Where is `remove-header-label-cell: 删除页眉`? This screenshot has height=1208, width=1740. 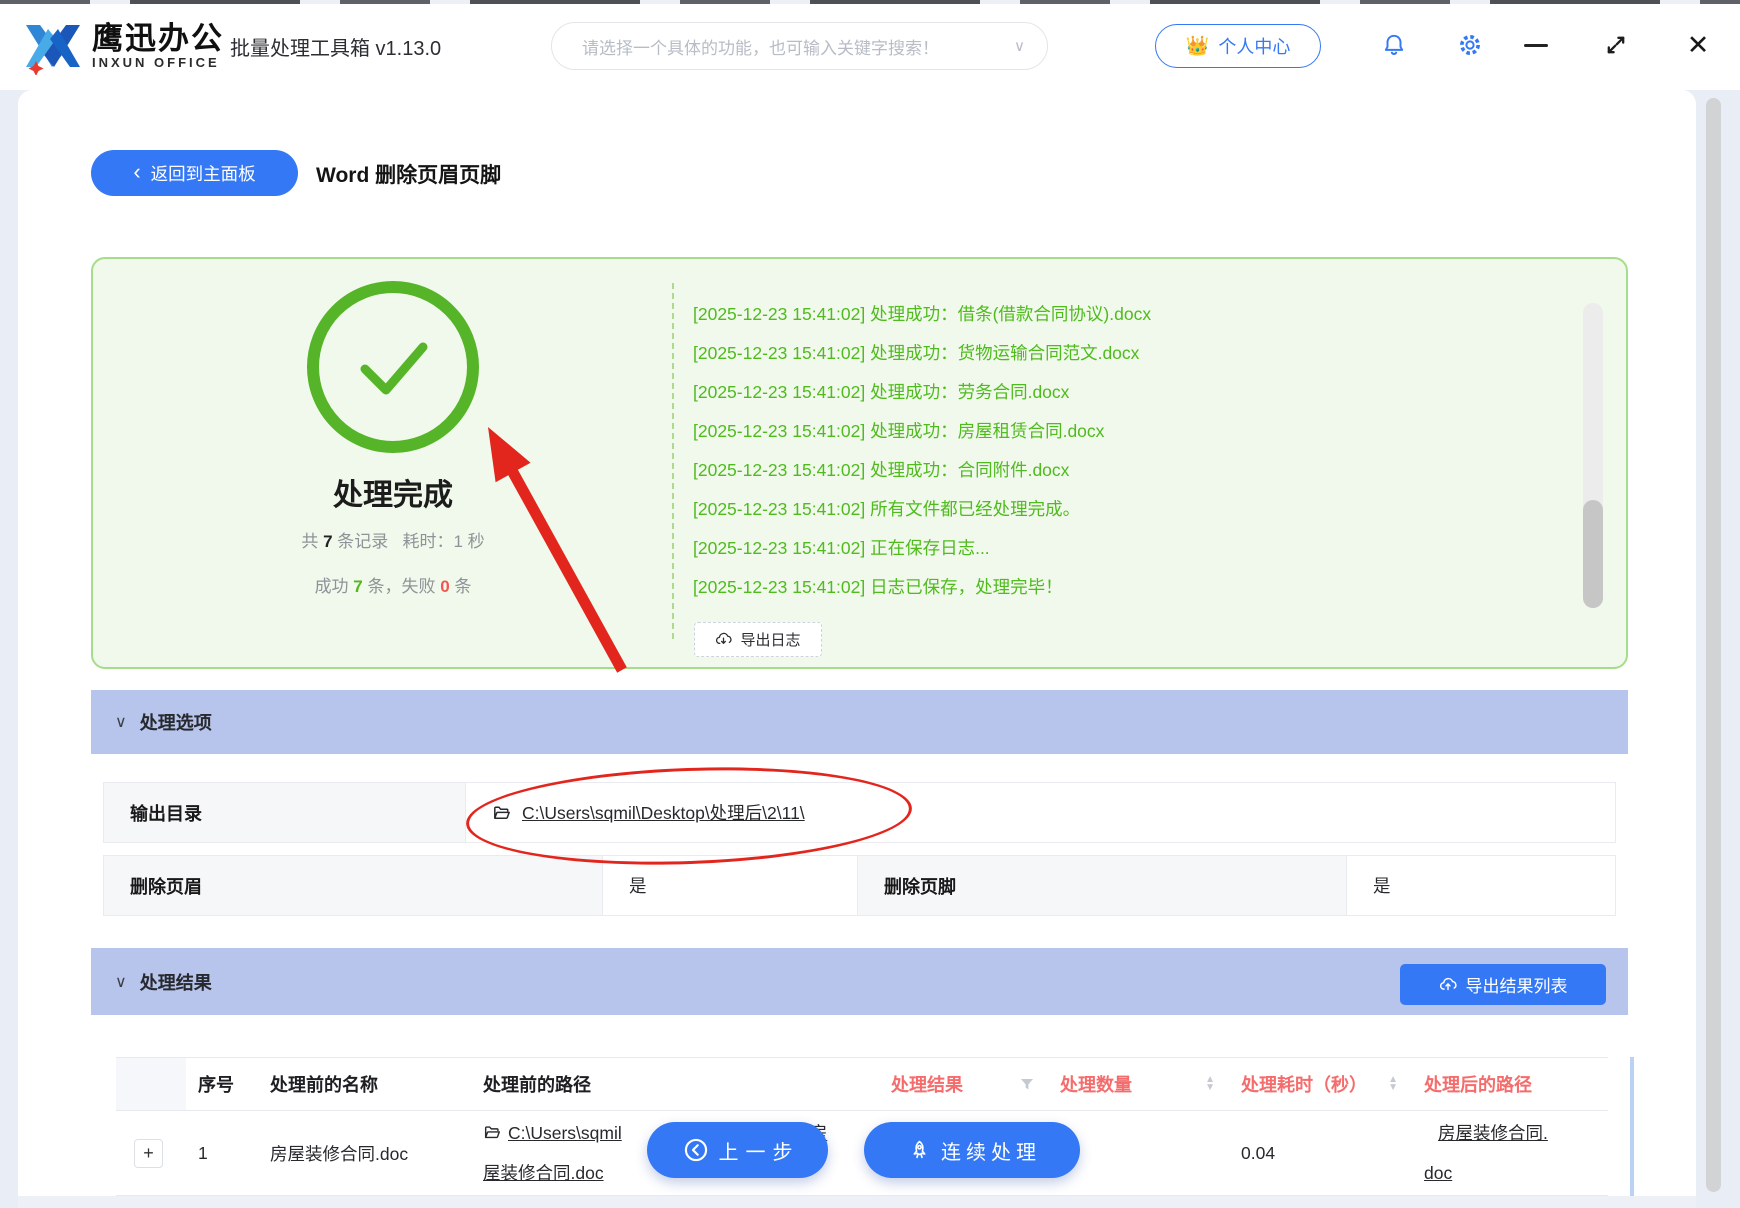
remove-header-label-cell: 删除页眉 is located at coordinates (353, 885).